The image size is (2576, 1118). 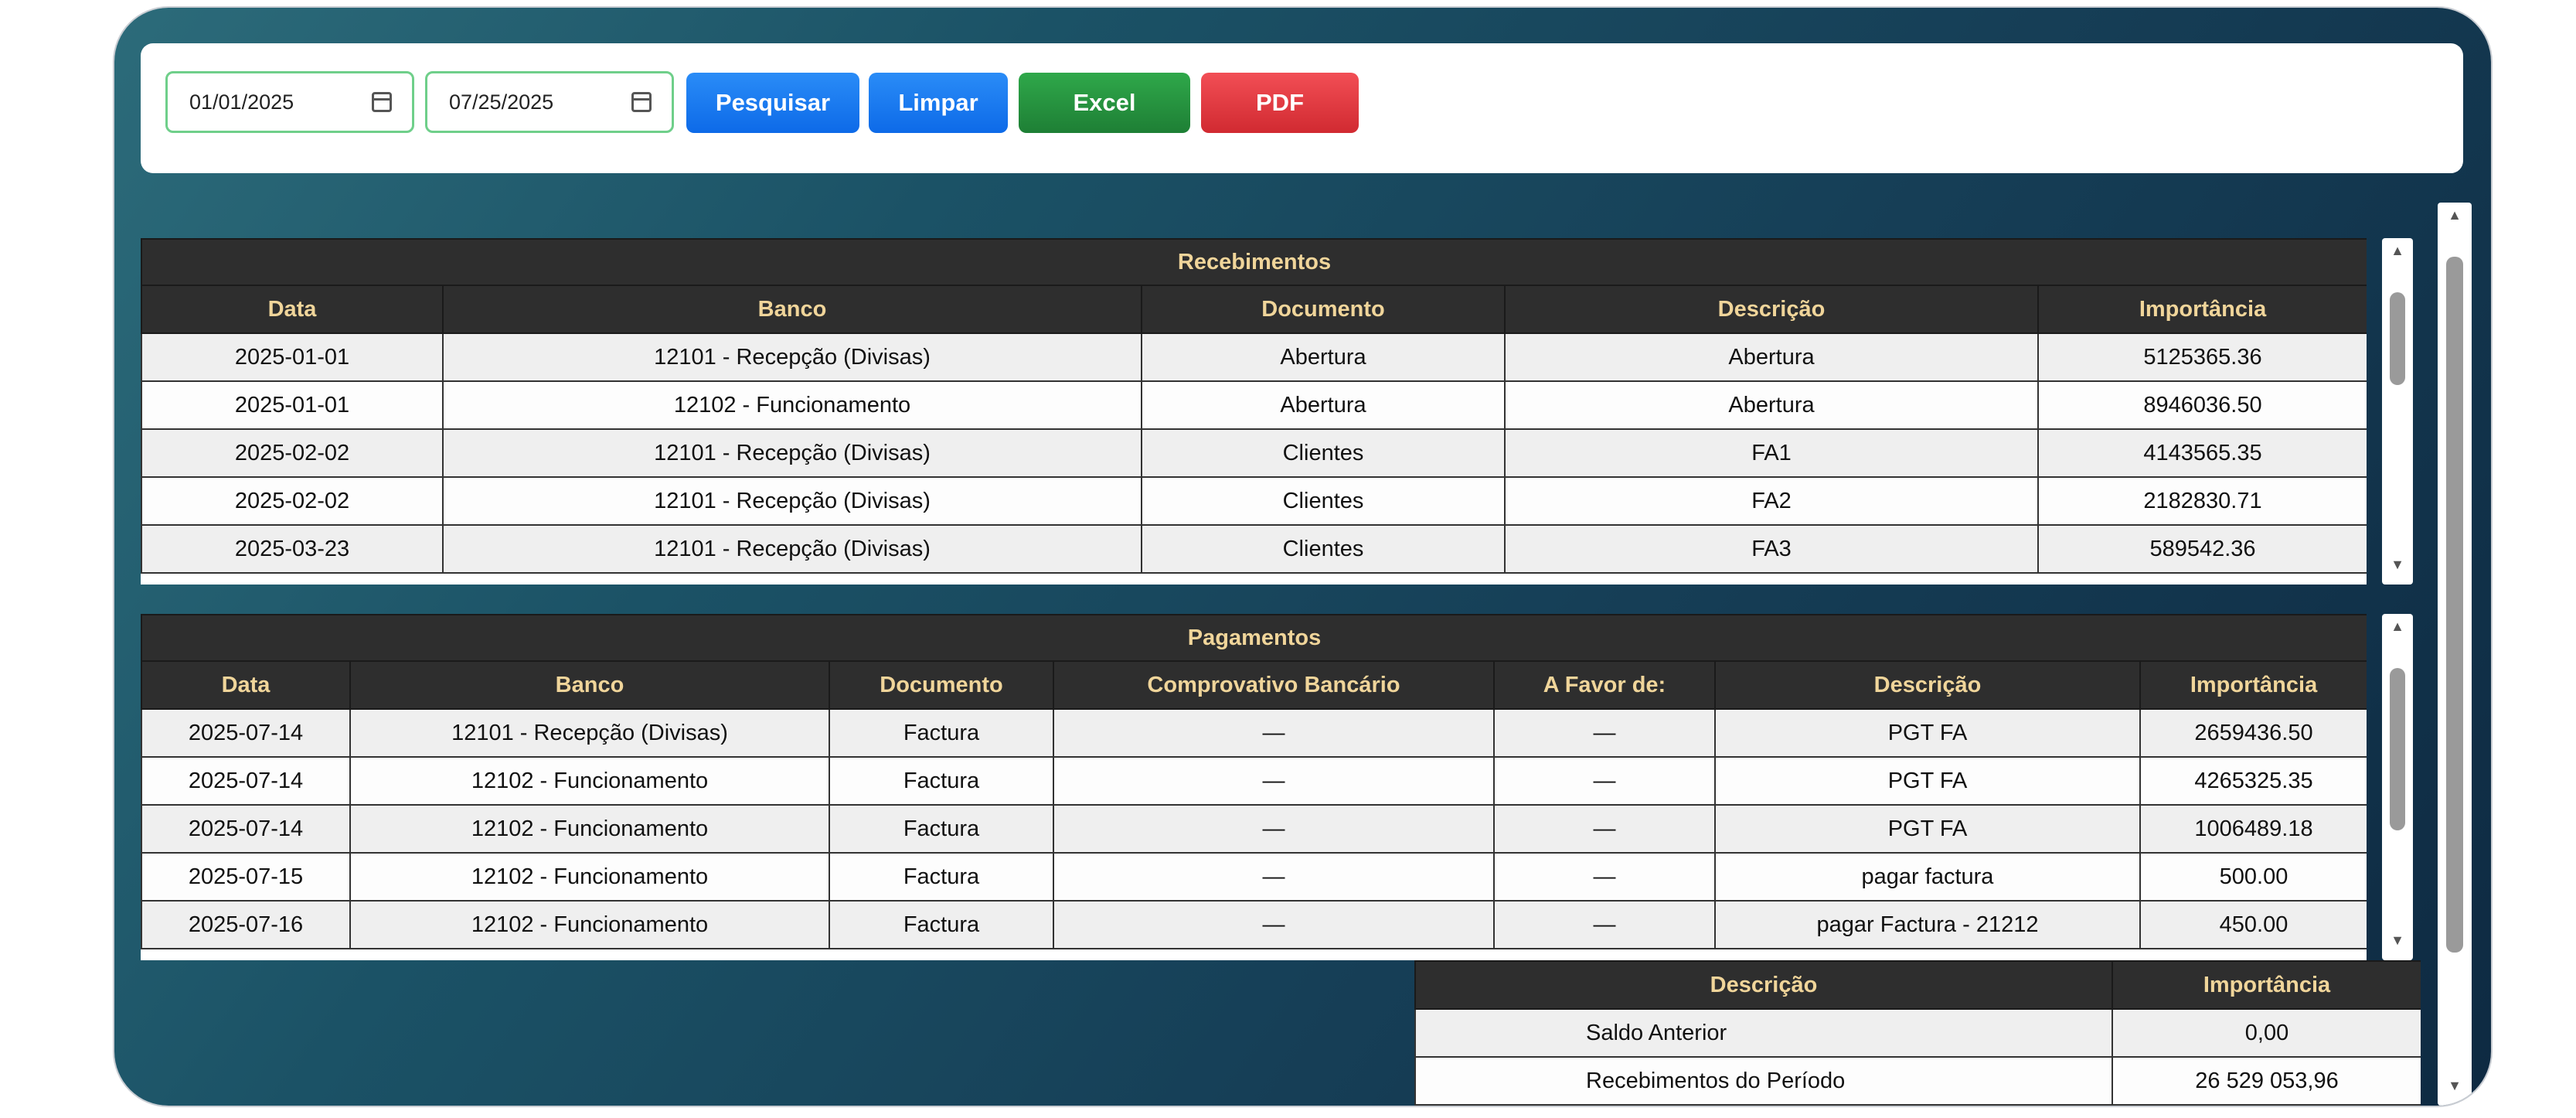 I want to click on date-from-input: 01/01/2025, so click(x=289, y=102).